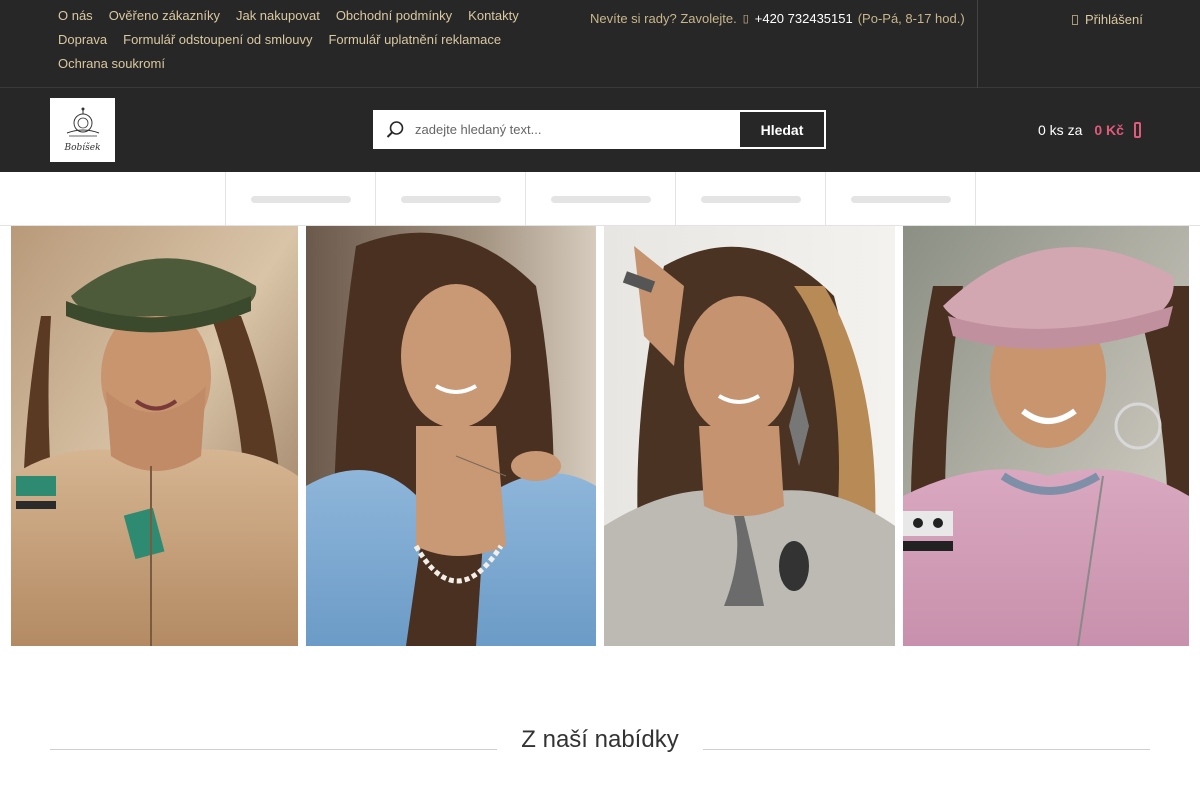  What do you see at coordinates (1060, 130) in the screenshot?
I see `cart-count: 0 ks za` at bounding box center [1060, 130].